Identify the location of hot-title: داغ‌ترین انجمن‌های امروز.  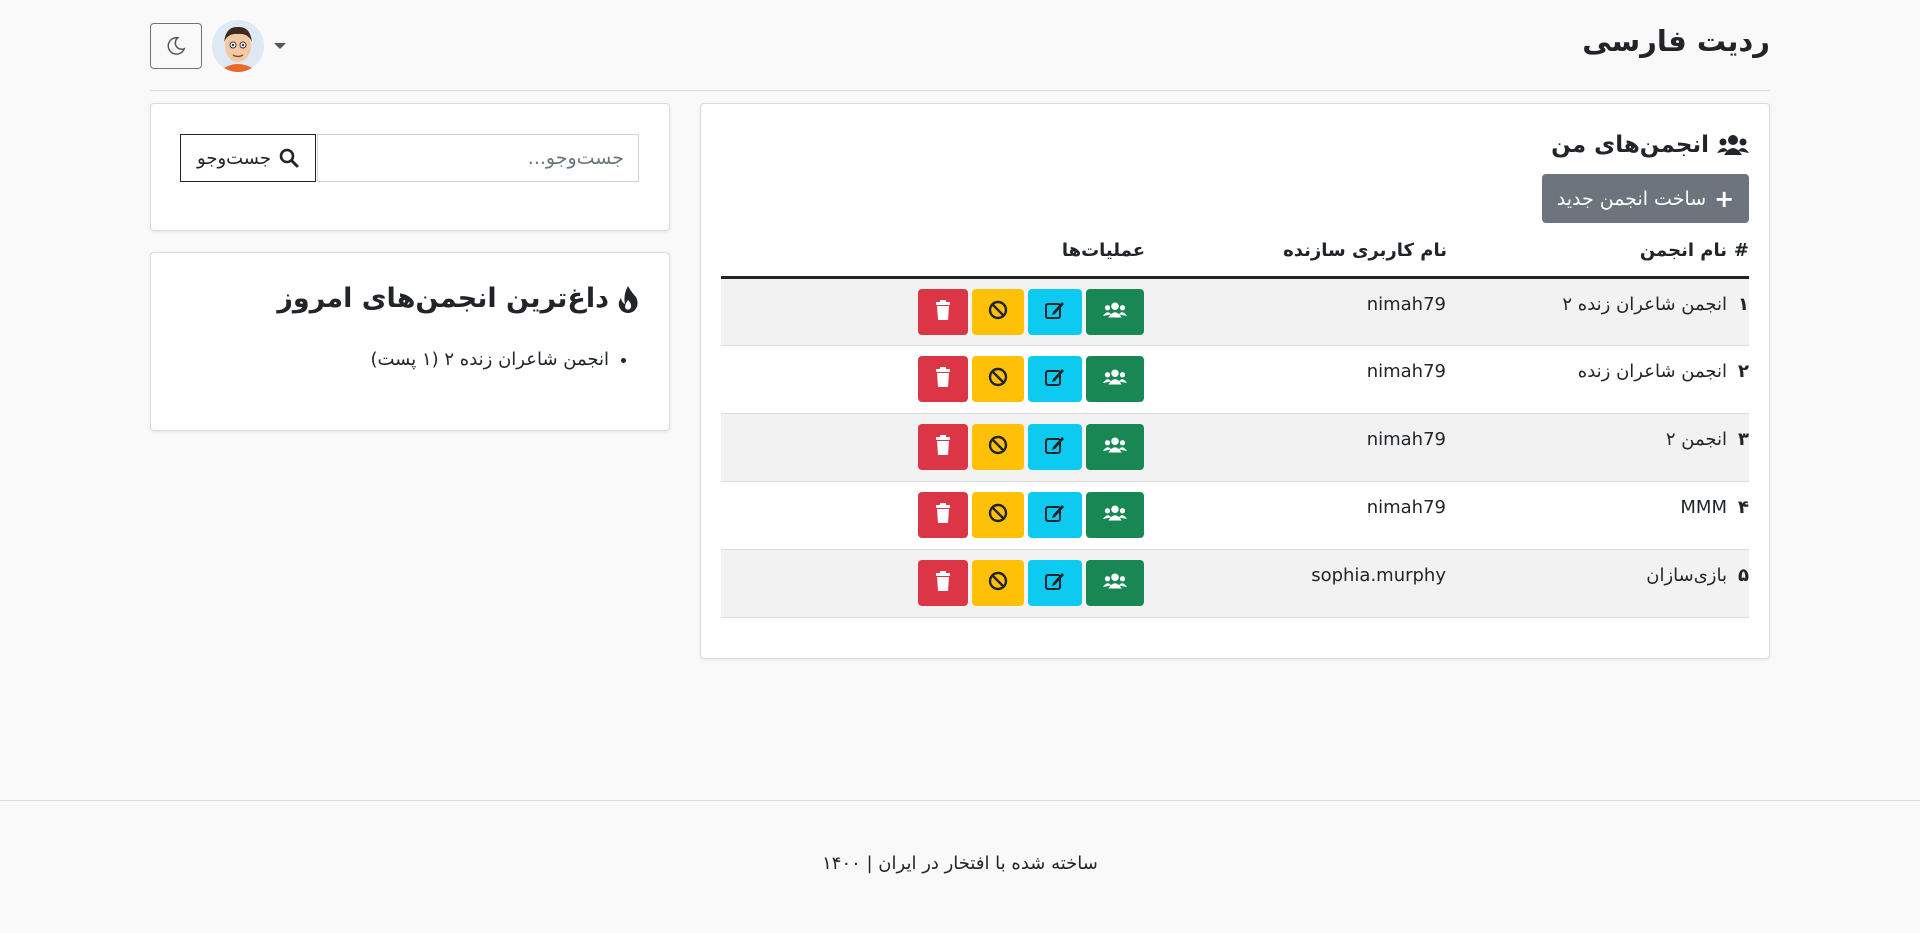
(458, 298).